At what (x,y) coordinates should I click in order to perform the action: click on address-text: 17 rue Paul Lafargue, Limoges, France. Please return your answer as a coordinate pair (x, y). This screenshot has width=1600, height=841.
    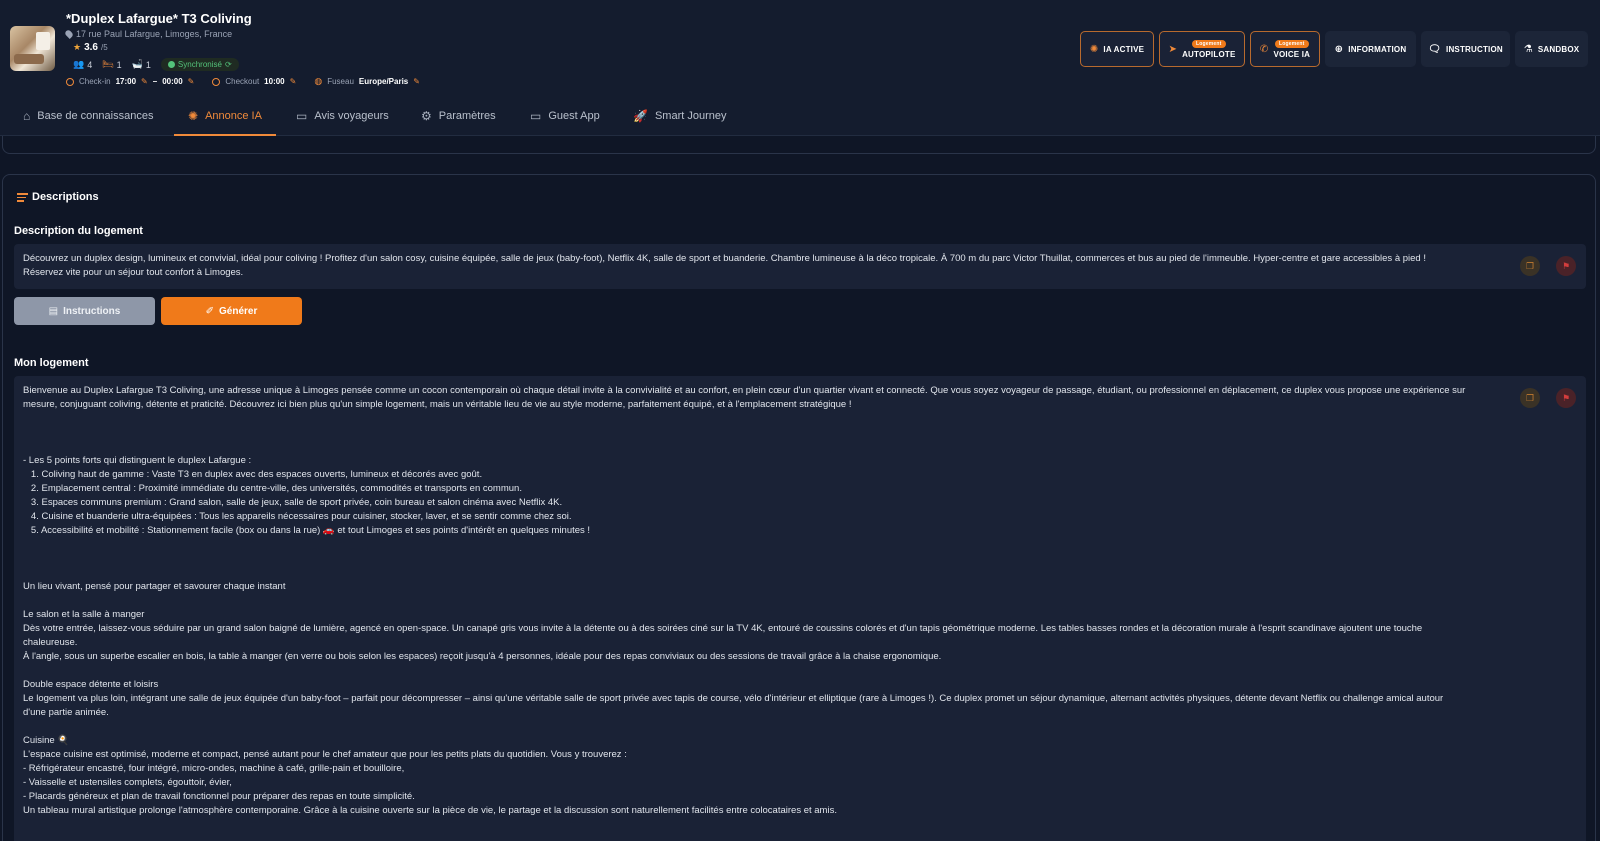
    Looking at the image, I should click on (154, 34).